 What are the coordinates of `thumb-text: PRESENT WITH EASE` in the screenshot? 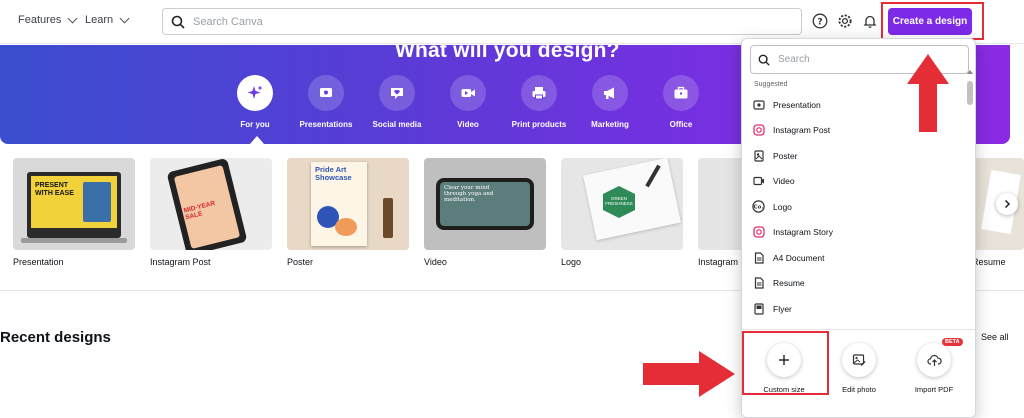 It's located at (54, 189).